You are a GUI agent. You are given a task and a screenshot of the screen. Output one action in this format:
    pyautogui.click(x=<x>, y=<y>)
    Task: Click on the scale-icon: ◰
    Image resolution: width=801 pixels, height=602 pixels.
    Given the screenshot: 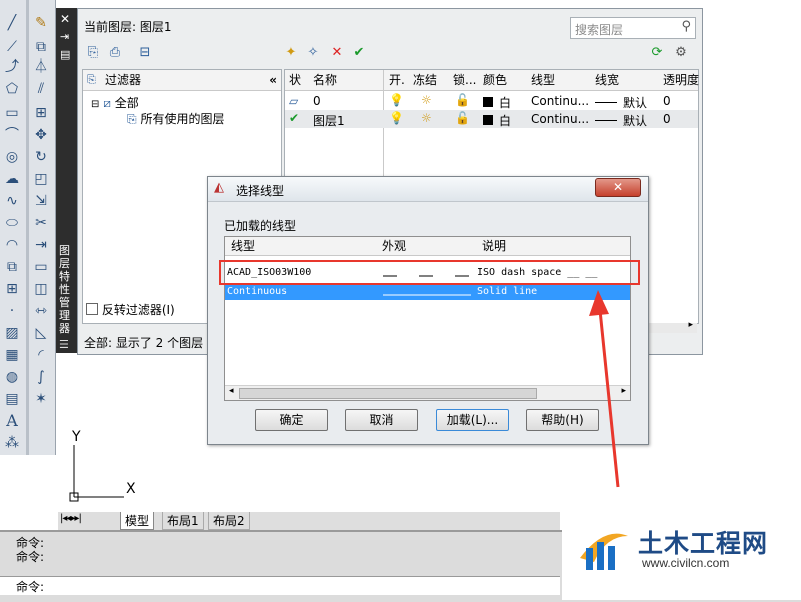 What is the action you would take?
    pyautogui.click(x=41, y=179)
    